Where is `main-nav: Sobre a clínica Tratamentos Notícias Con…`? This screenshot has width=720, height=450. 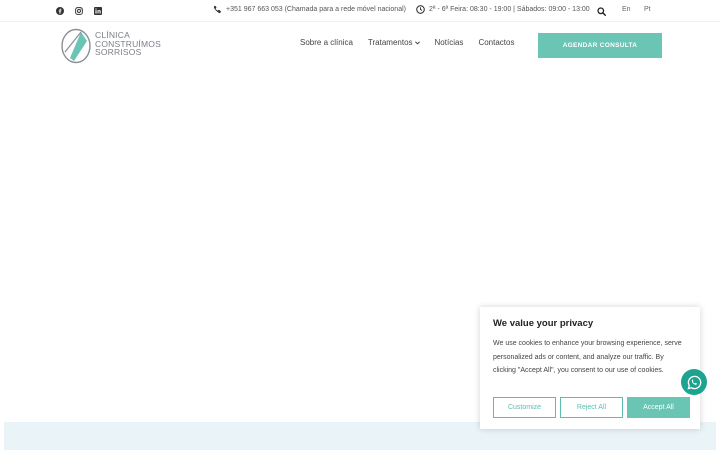 main-nav: Sobre a clínica Tratamentos Notícias Con… is located at coordinates (414, 42).